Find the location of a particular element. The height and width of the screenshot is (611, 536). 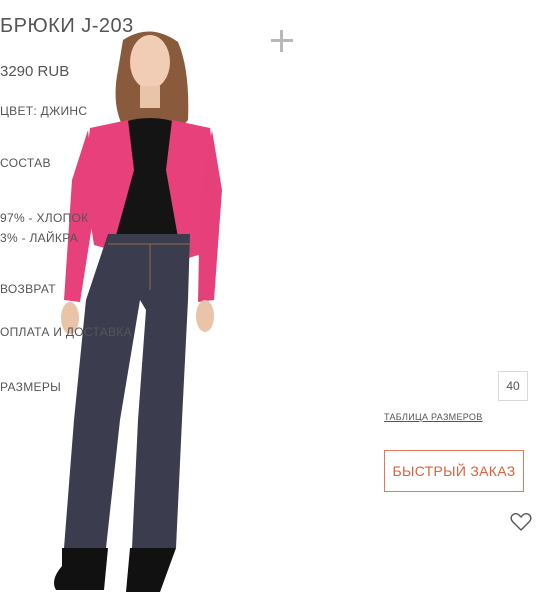

zoom-plus-icon is located at coordinates (282, 41).